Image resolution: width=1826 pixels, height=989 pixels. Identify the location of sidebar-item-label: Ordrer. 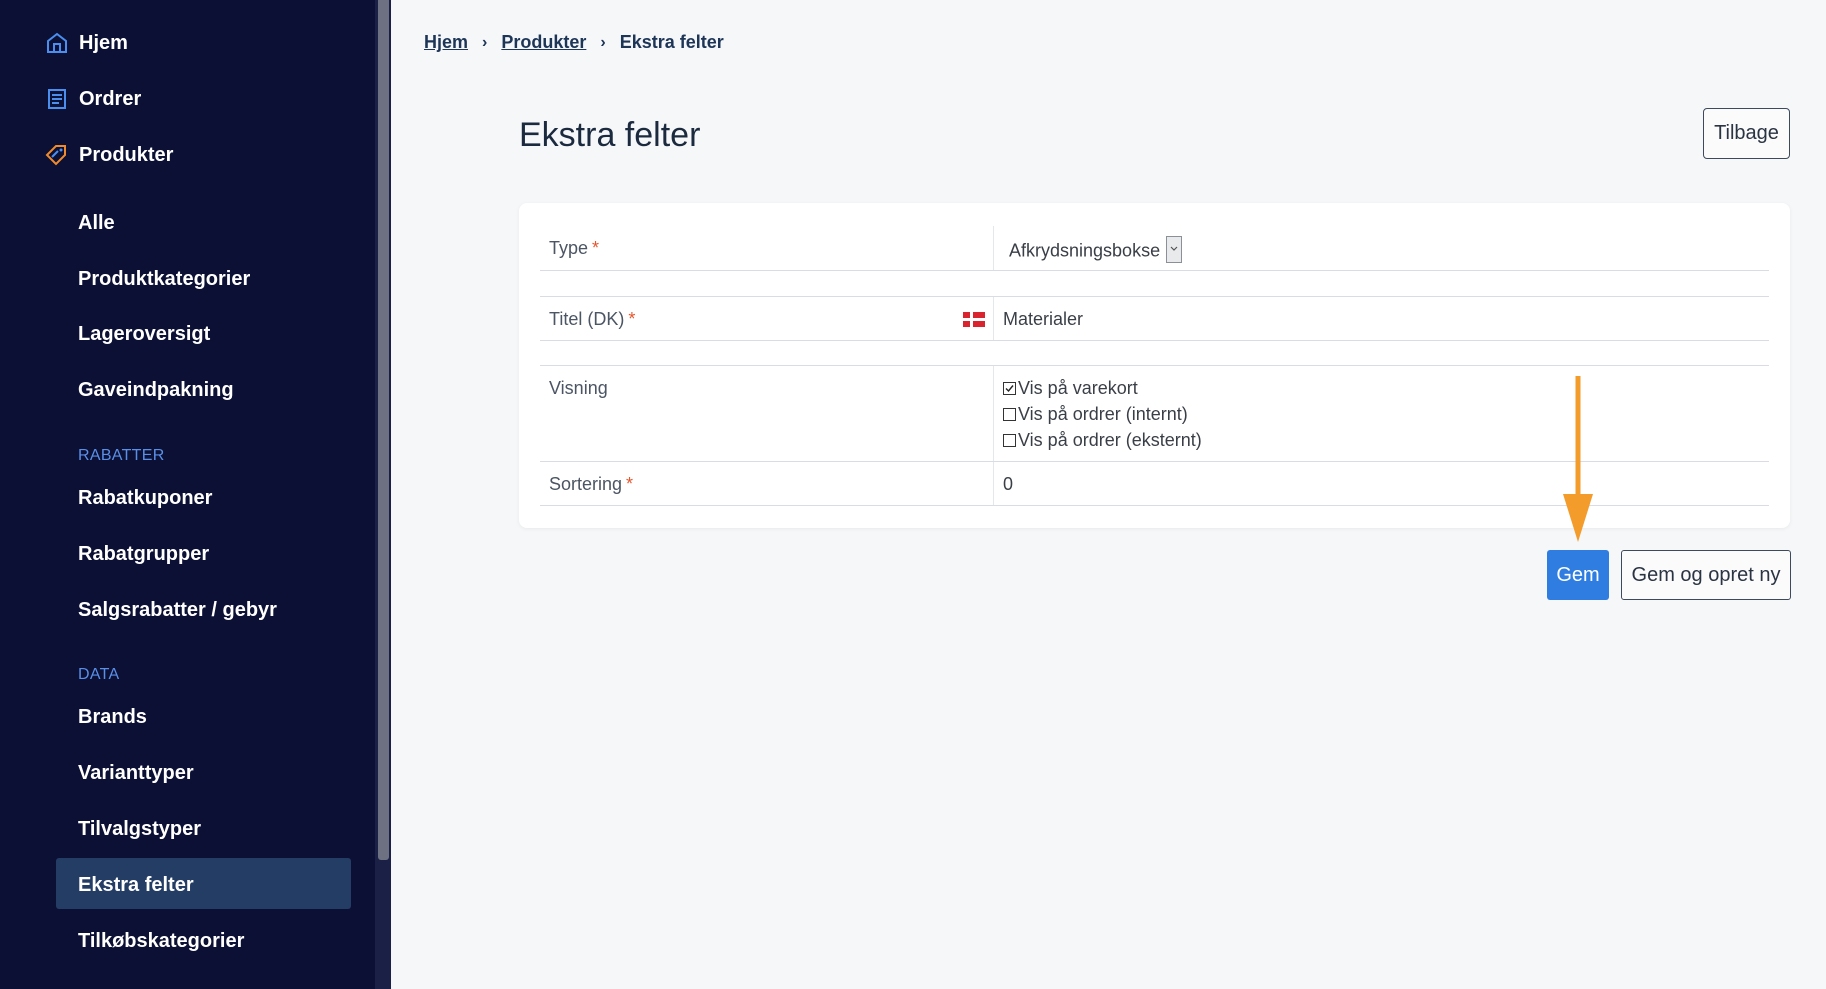
(110, 98).